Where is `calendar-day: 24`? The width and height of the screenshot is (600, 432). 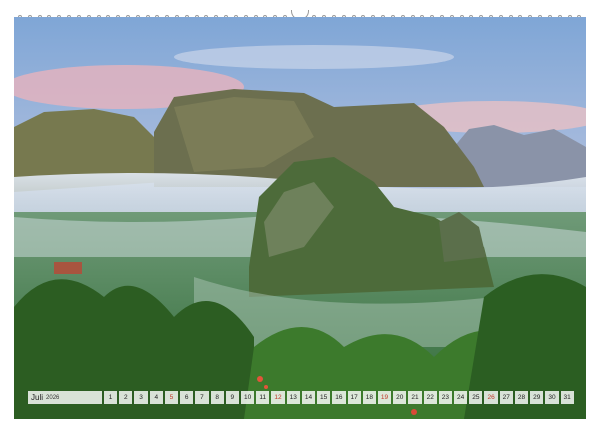
calendar-day: 24 is located at coordinates (461, 397).